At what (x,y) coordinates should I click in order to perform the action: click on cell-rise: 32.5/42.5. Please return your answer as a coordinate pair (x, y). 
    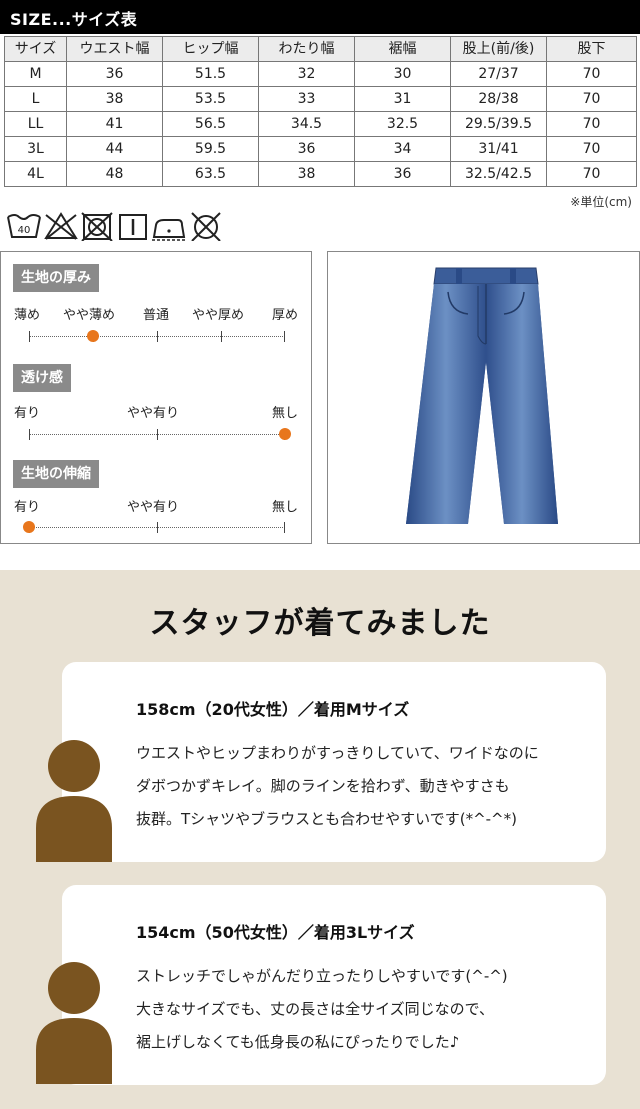
    Looking at the image, I should click on (498, 174).